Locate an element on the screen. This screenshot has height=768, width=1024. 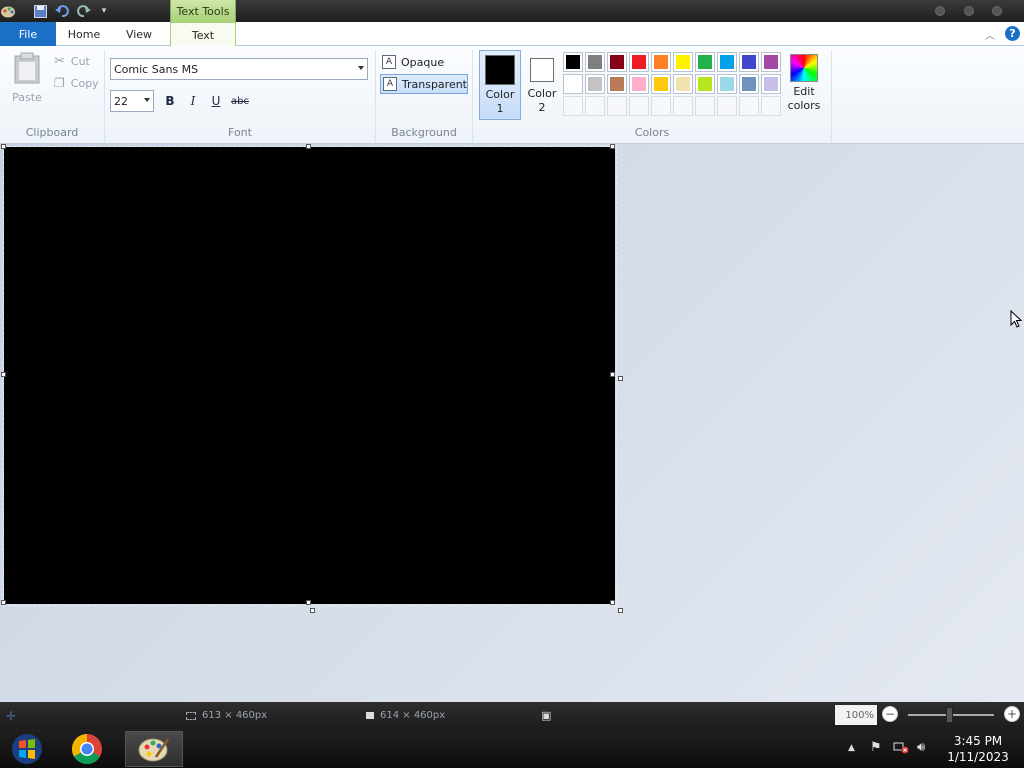
minimize-button is located at coordinates (940, 11).